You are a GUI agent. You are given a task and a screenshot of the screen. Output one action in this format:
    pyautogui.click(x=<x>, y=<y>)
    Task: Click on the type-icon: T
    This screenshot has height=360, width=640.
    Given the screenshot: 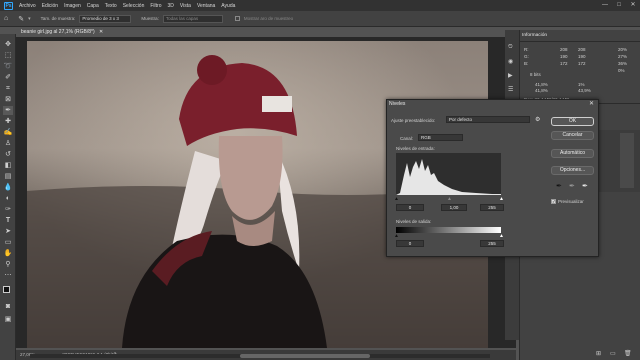 What is the action you would take?
    pyautogui.click(x=8, y=220)
    